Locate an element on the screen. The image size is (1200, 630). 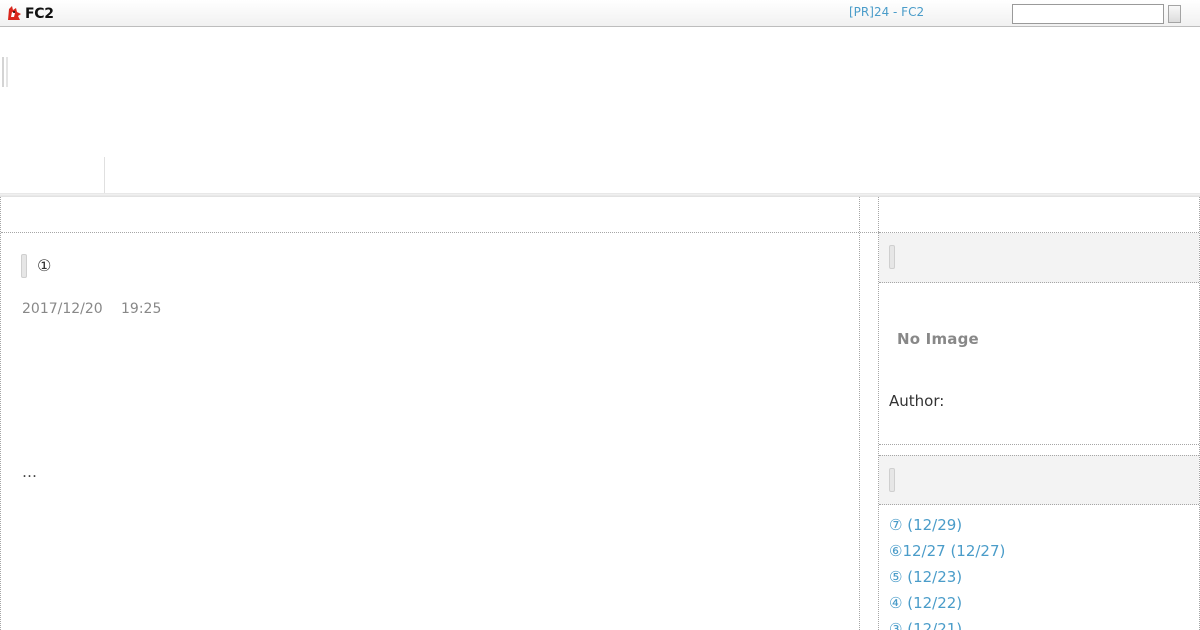
author-label: Author: is located at coordinates (917, 401).